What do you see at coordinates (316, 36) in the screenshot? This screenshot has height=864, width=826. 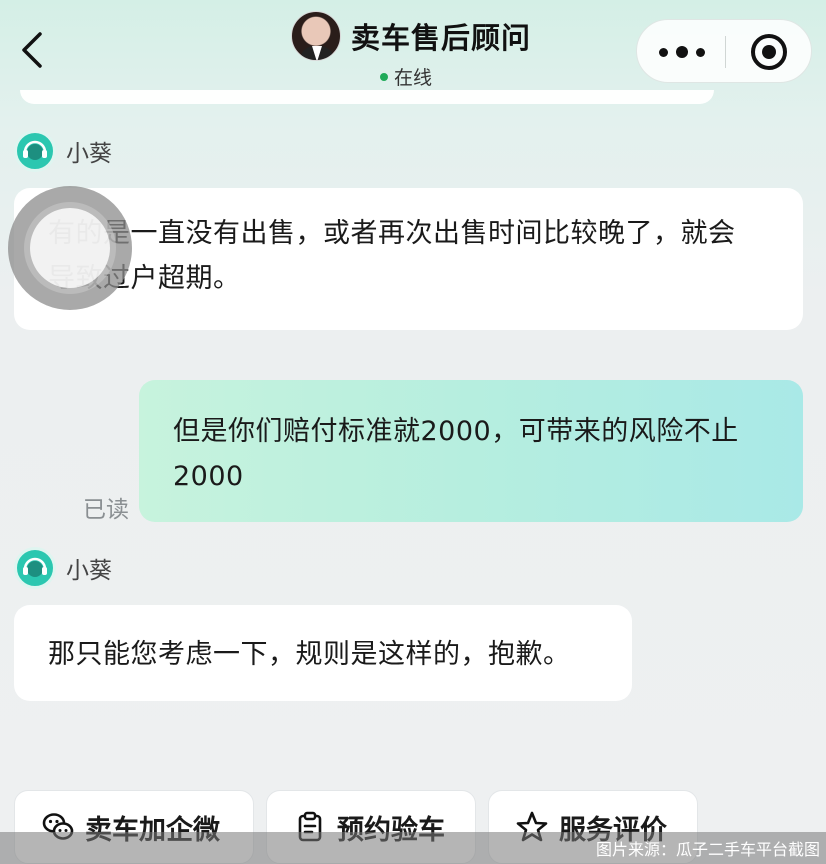 I see `advisor-avatar` at bounding box center [316, 36].